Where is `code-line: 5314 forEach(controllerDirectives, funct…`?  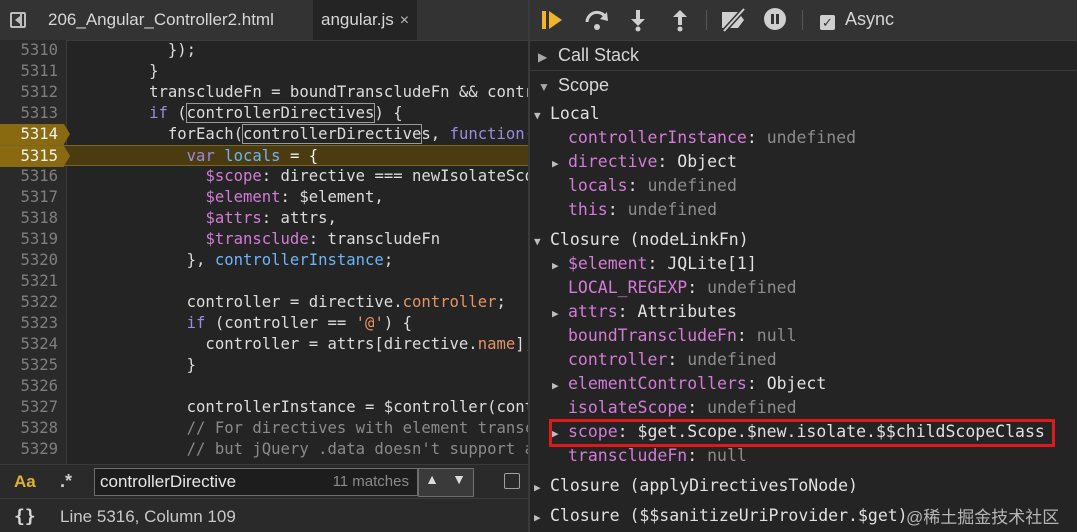
code-line: 5314 forEach(controllerDirectives, funct… is located at coordinates (264, 134).